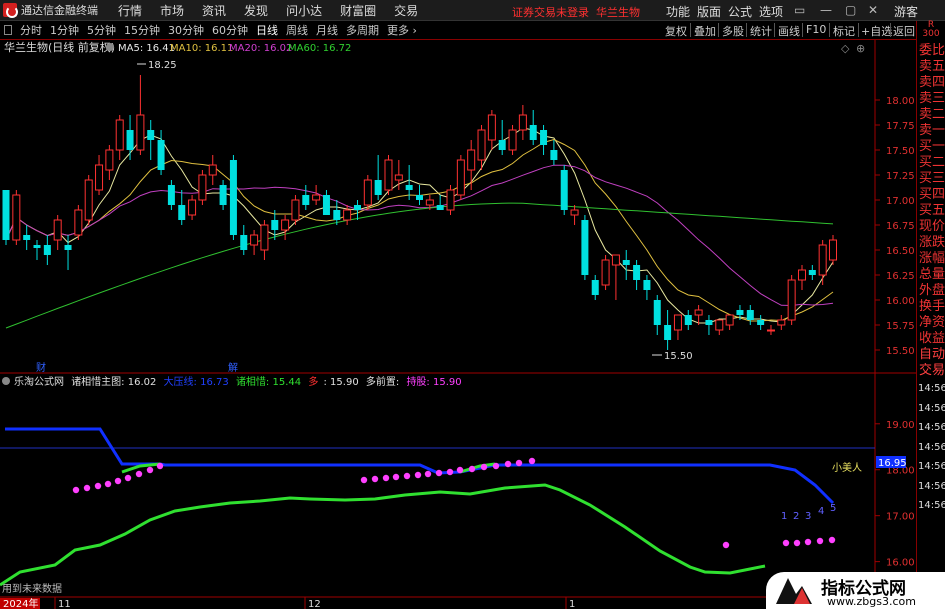  What do you see at coordinates (845, 48) in the screenshot?
I see `chart-option-icon: ◇` at bounding box center [845, 48].